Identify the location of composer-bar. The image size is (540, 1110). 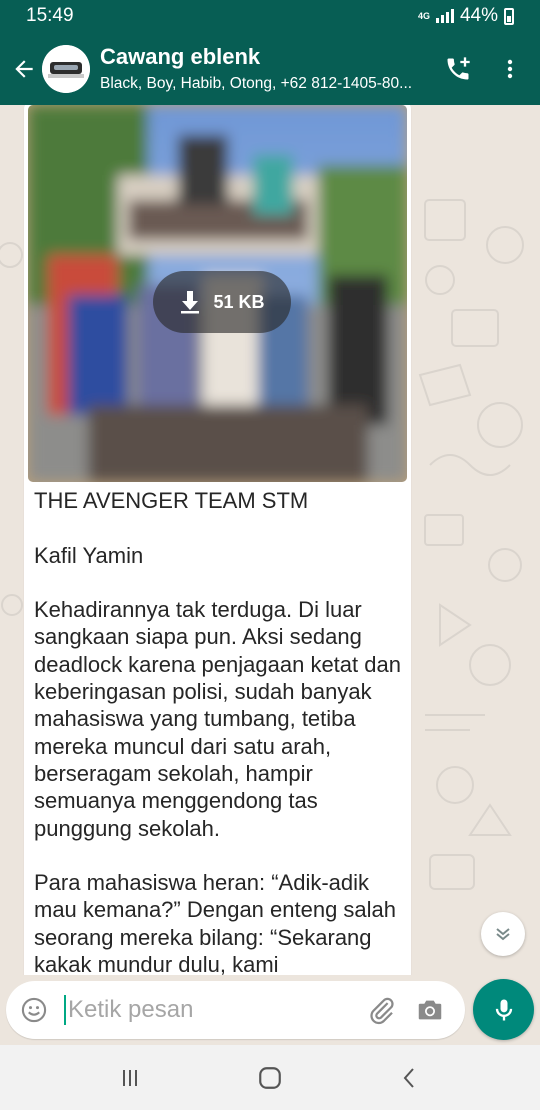
(270, 1010).